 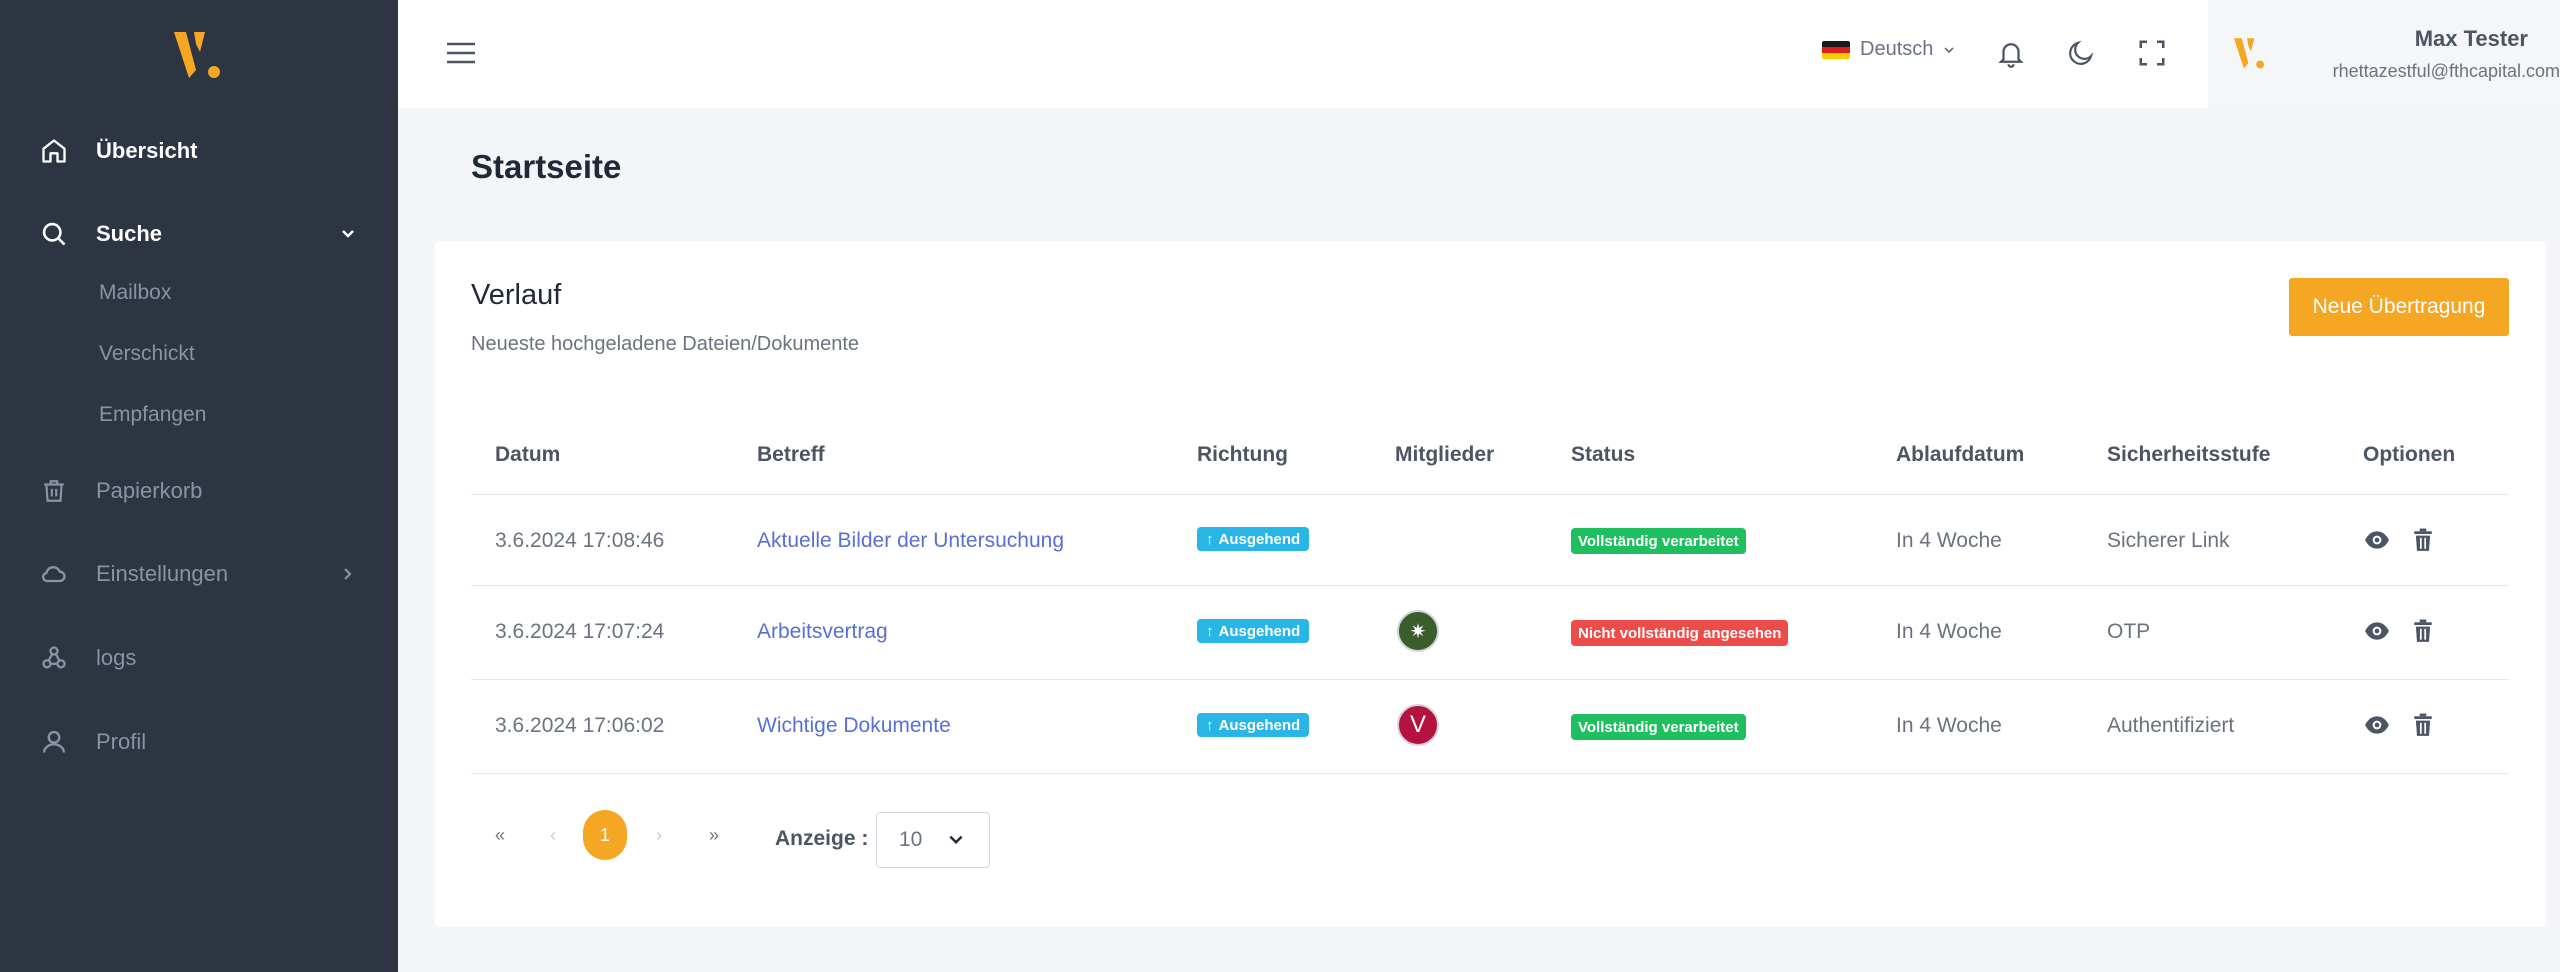 What do you see at coordinates (199, 234) in the screenshot?
I see `sidebar-item-search: Suche` at bounding box center [199, 234].